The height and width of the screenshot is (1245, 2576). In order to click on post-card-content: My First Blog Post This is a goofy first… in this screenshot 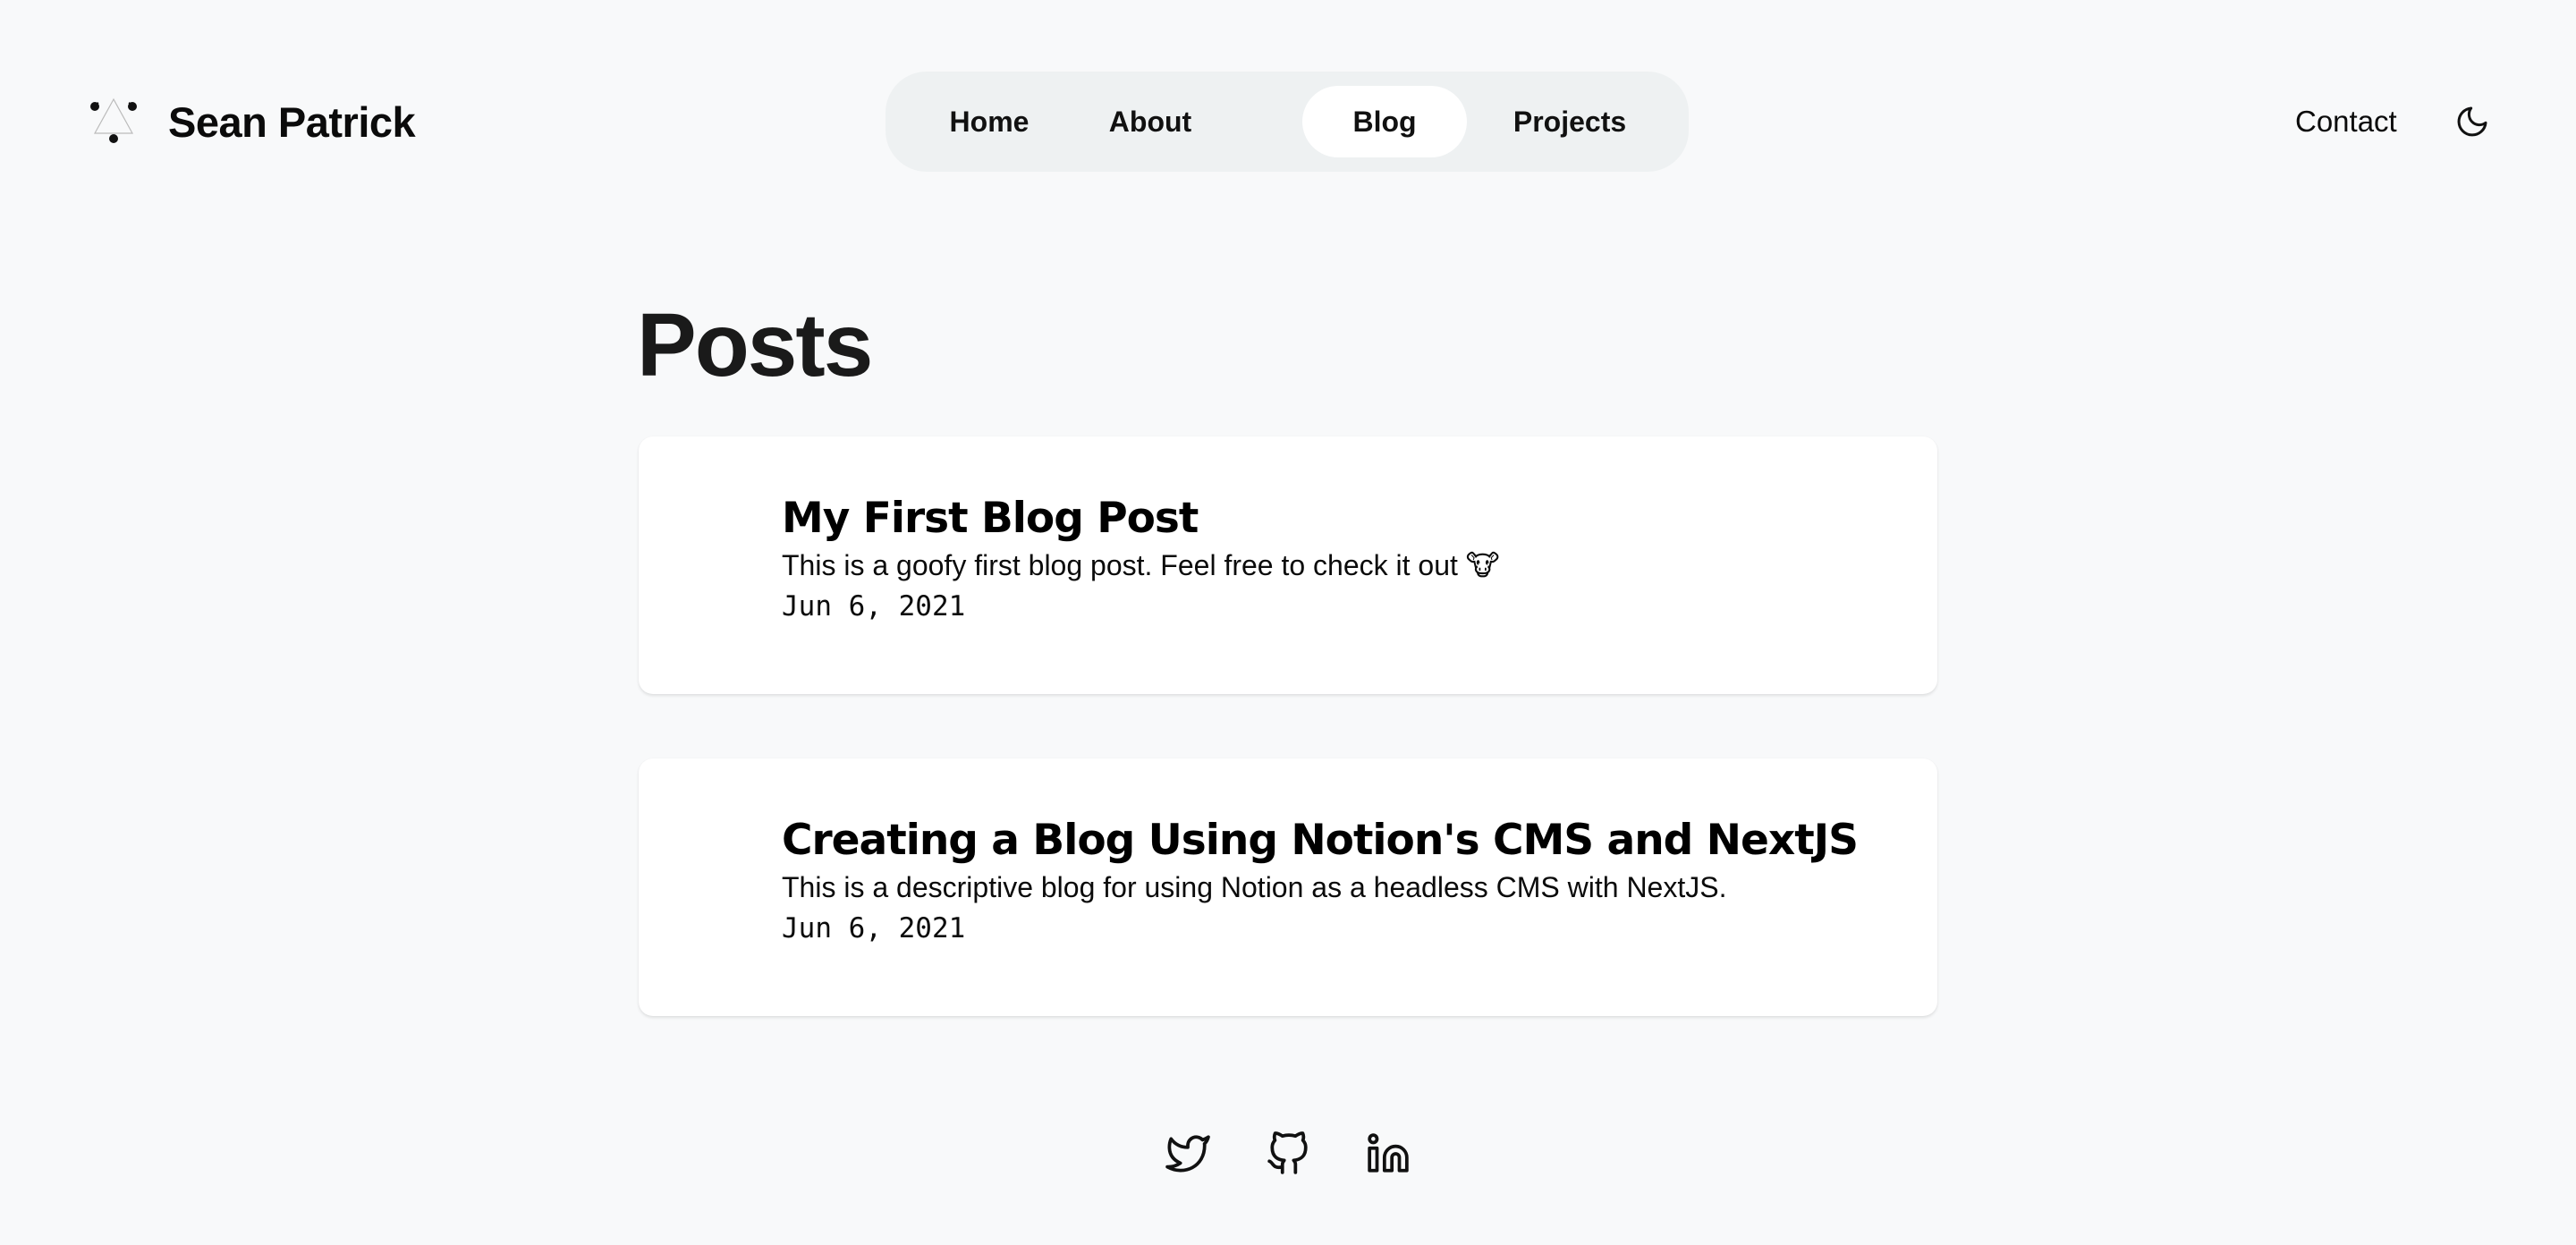, I will do `click(1342, 559)`.